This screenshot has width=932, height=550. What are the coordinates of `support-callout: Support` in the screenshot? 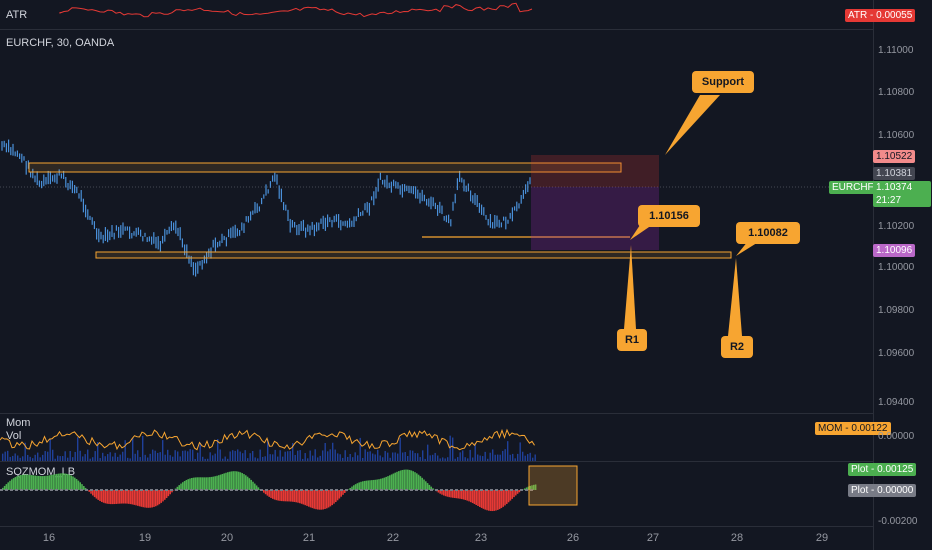 It's located at (723, 82).